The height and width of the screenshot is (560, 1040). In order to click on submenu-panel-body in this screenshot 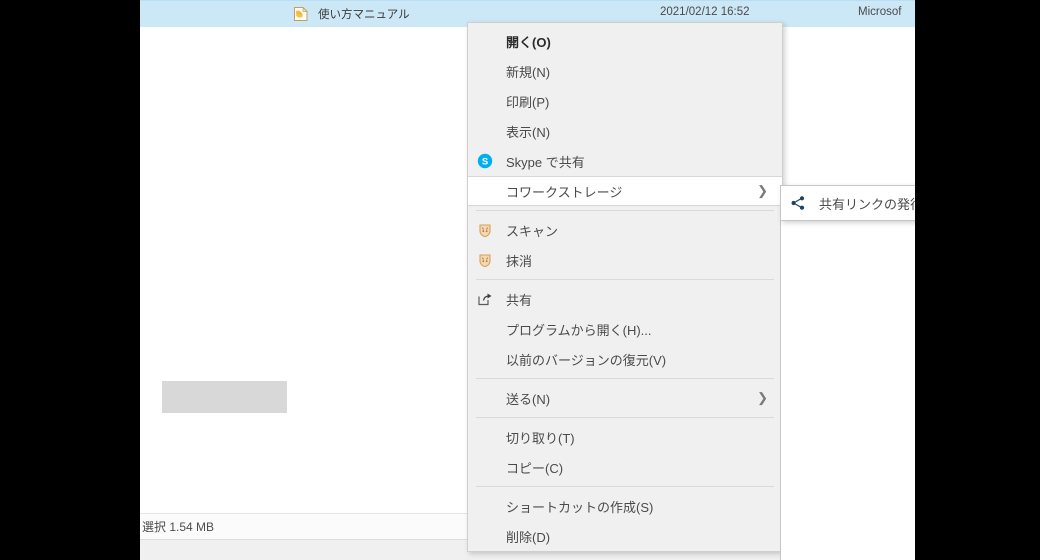, I will do `click(847, 389)`.